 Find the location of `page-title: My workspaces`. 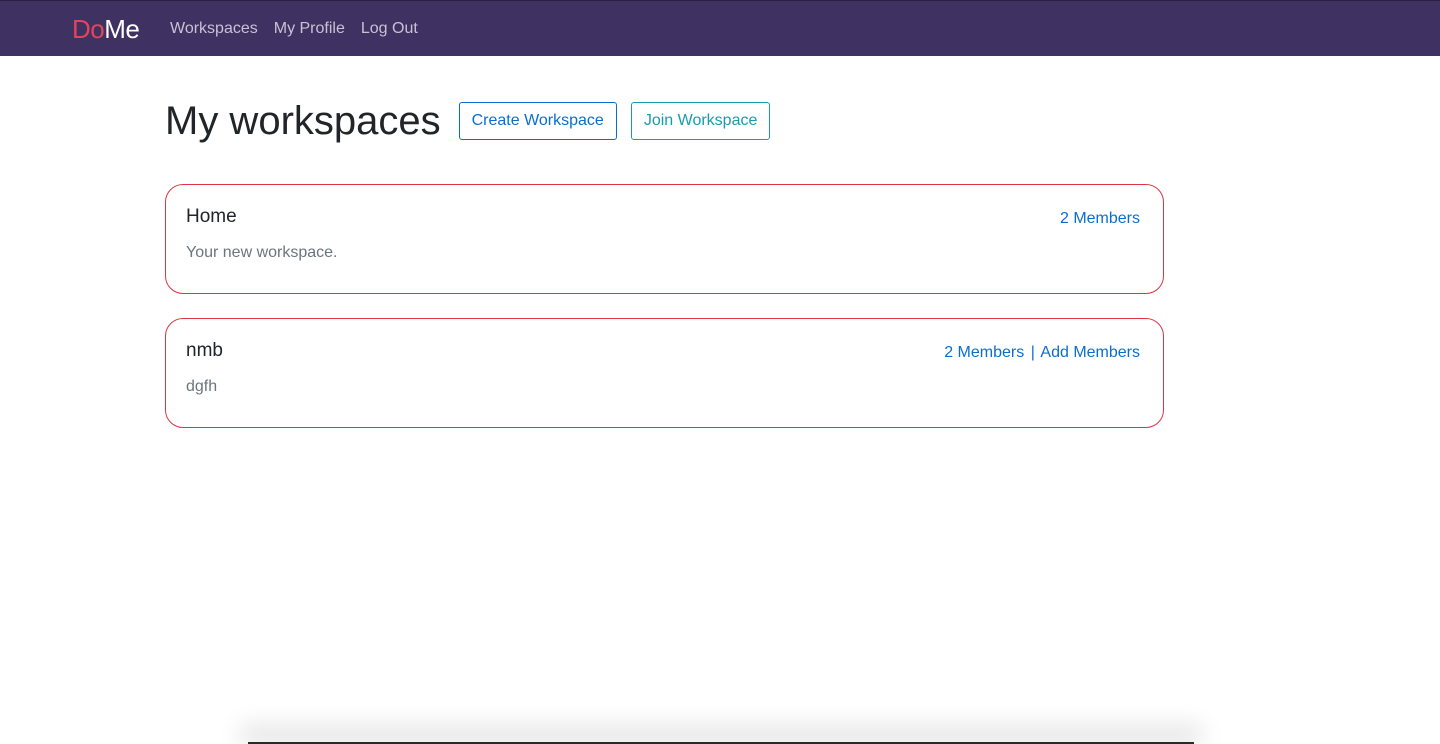

page-title: My workspaces is located at coordinates (303, 121).